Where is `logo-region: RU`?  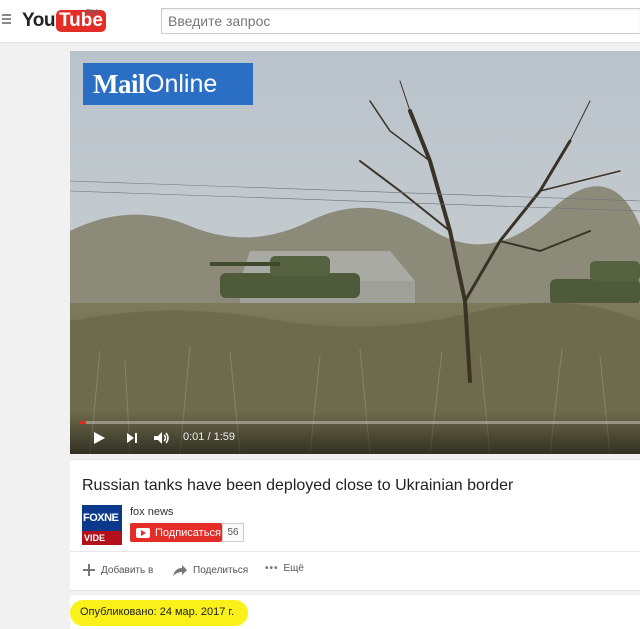
logo-region: RU is located at coordinates (92, 12).